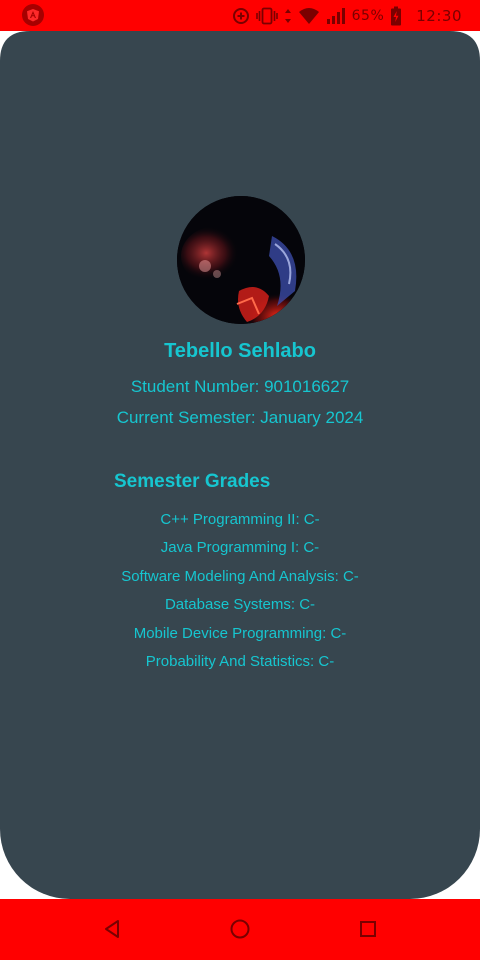 The width and height of the screenshot is (480, 960). Describe the element at coordinates (240, 519) in the screenshot. I see `grade-item: C++ Programming II: C-` at that location.